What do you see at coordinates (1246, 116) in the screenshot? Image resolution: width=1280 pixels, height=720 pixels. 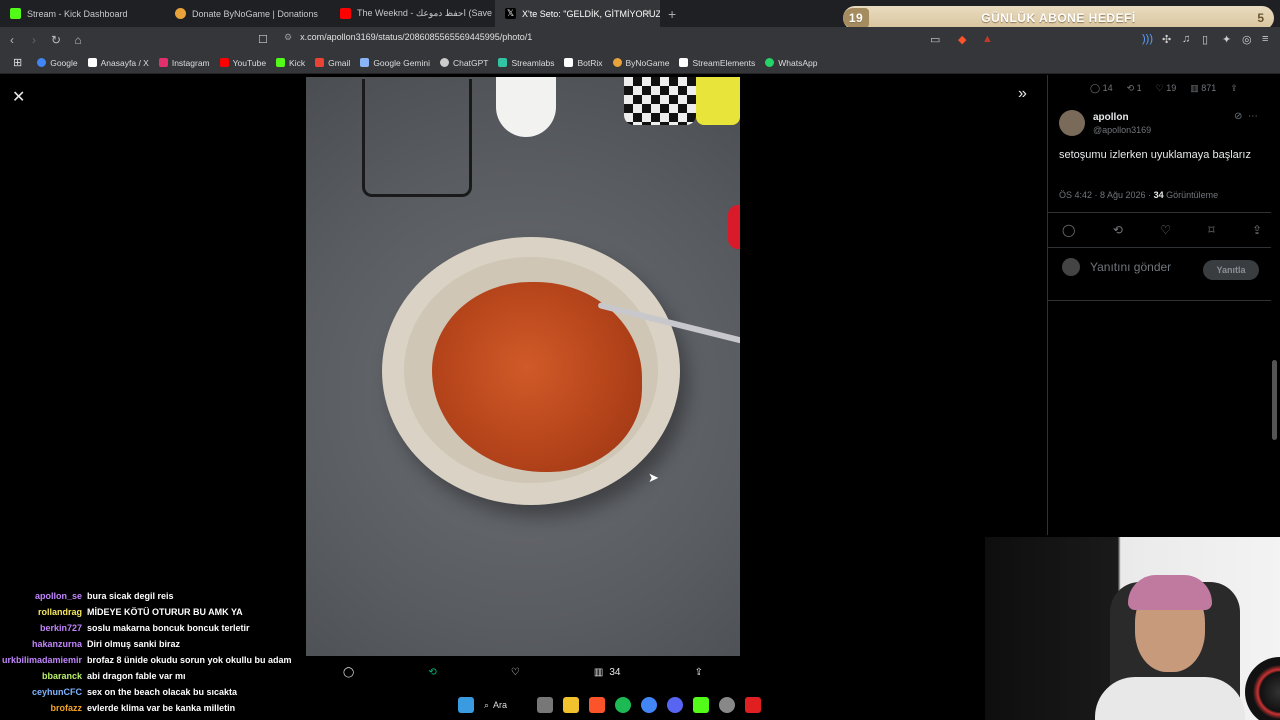 I see `grok-icon: ⊘ ⋯` at bounding box center [1246, 116].